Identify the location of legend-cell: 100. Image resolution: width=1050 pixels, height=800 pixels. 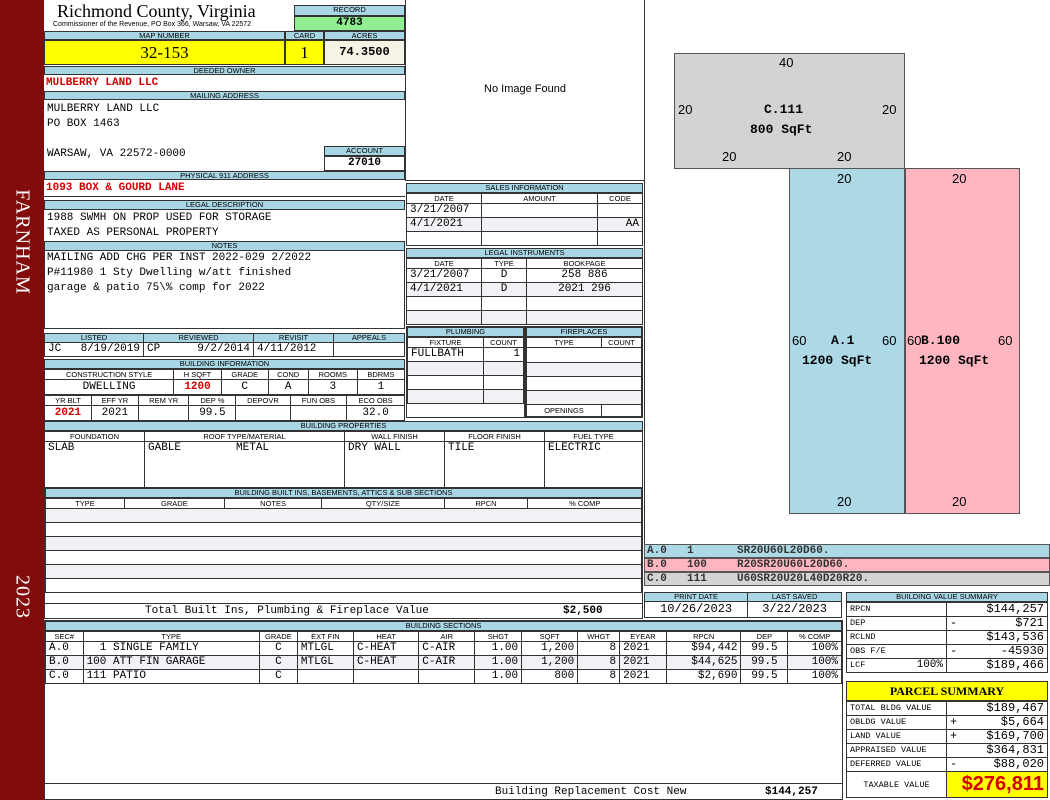
(697, 565).